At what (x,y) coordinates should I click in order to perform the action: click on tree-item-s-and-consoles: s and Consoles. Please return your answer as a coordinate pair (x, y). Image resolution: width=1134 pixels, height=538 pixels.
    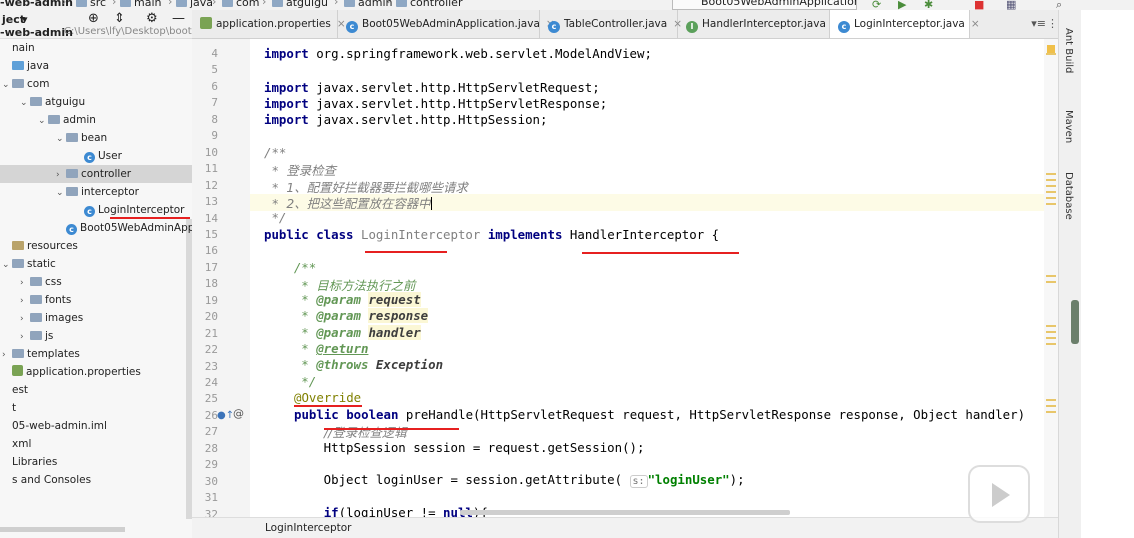
    Looking at the image, I should click on (96, 480).